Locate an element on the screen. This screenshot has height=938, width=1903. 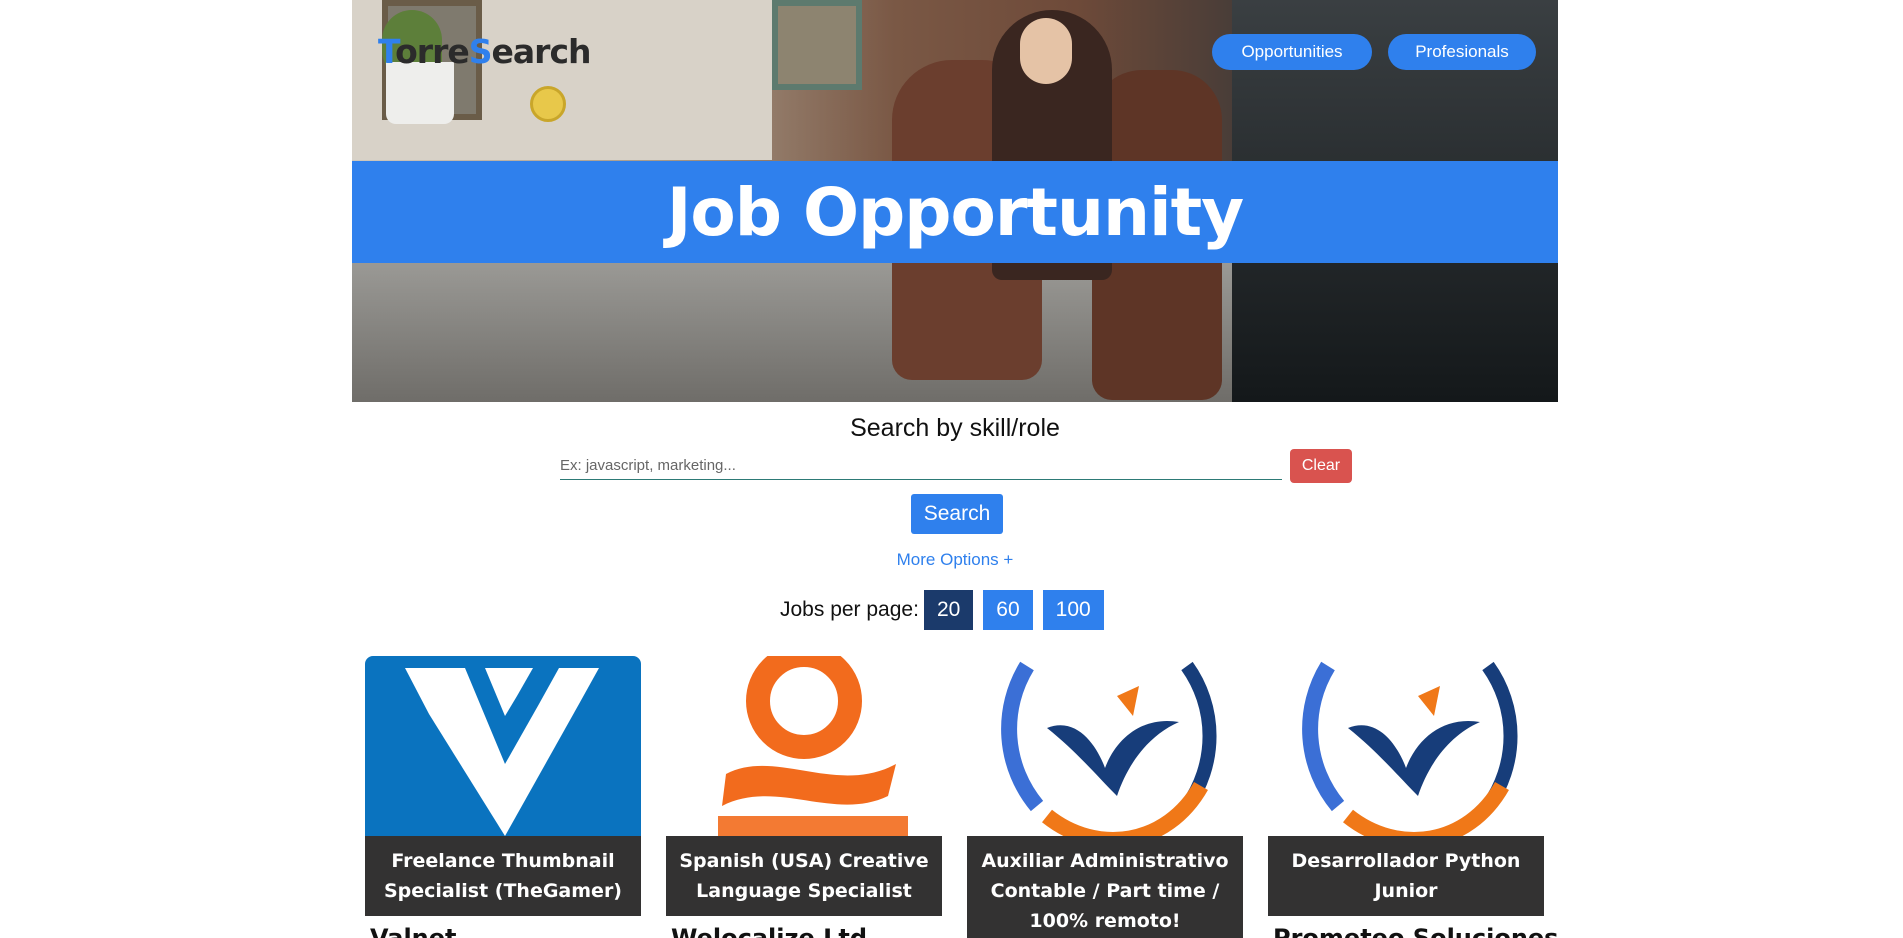
logo-part1: orre is located at coordinates (432, 51).